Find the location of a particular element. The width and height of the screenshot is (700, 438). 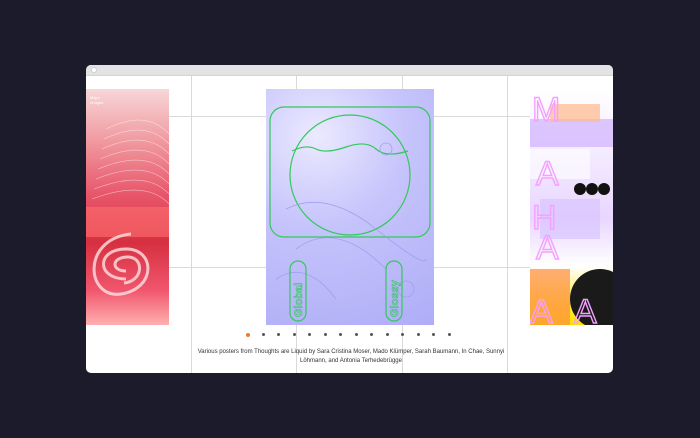

svg-text: Images is located at coordinates (96, 102).